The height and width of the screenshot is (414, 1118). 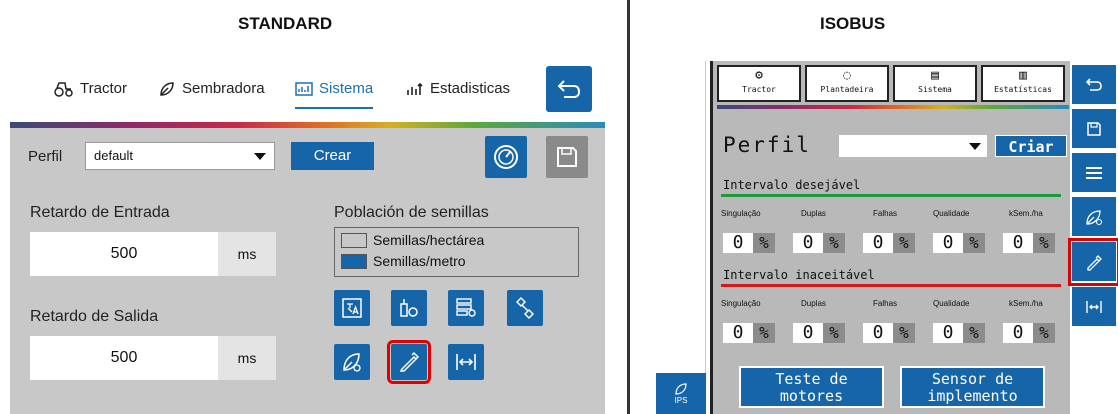 I want to click on iso-back-button, so click(x=1094, y=85).